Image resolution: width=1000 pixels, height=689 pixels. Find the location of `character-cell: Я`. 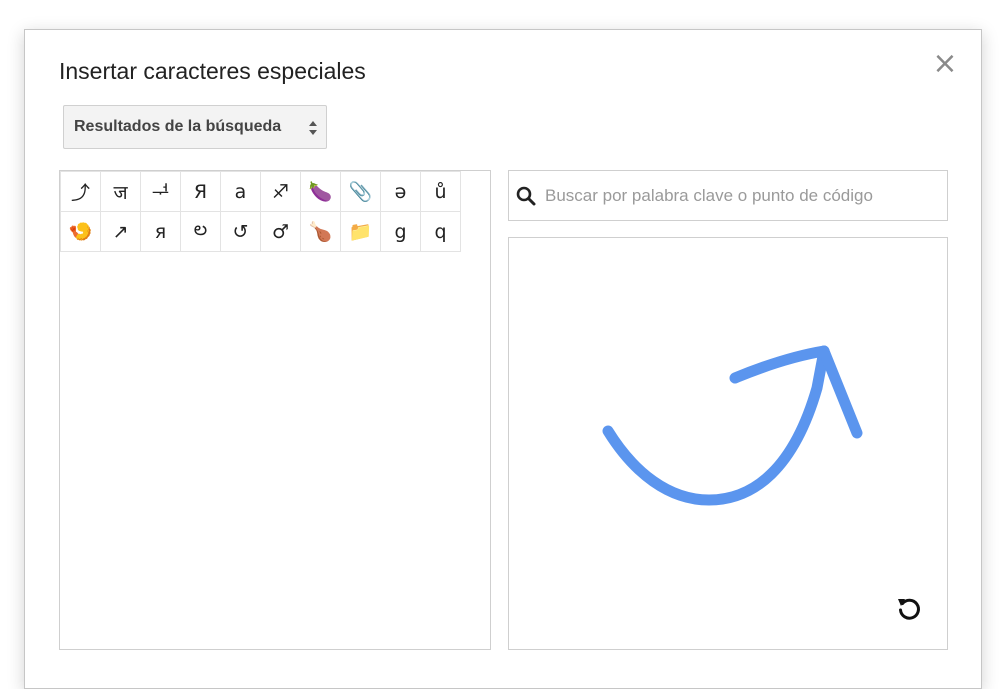

character-cell: Я is located at coordinates (201, 192).